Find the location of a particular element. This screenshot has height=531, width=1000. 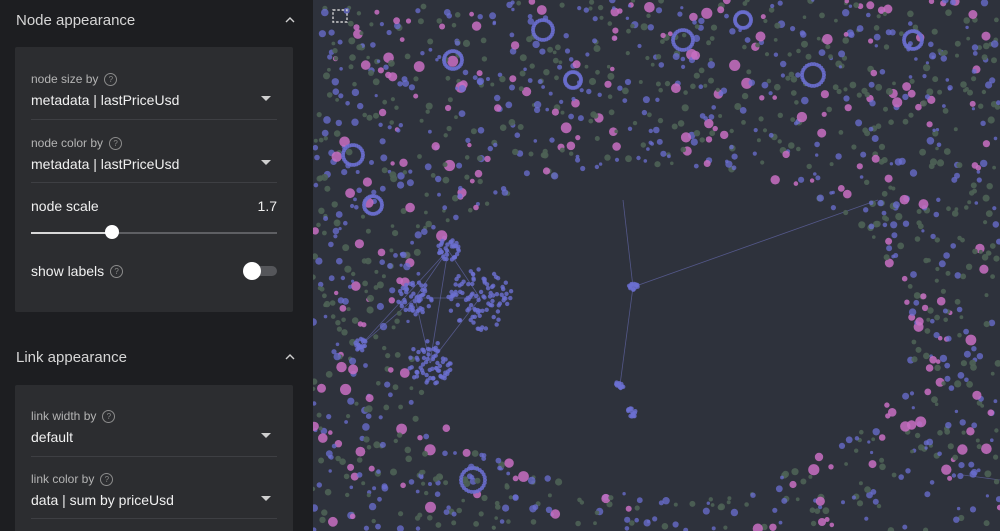

selection-box-icon is located at coordinates (340, 16).